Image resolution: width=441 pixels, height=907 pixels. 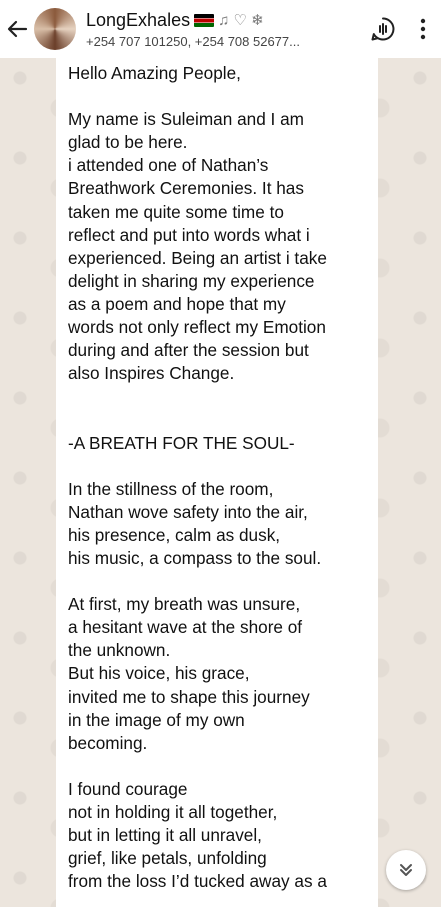 What do you see at coordinates (195, 557) in the screenshot?
I see `message-line: his music, a compass to the soul.` at bounding box center [195, 557].